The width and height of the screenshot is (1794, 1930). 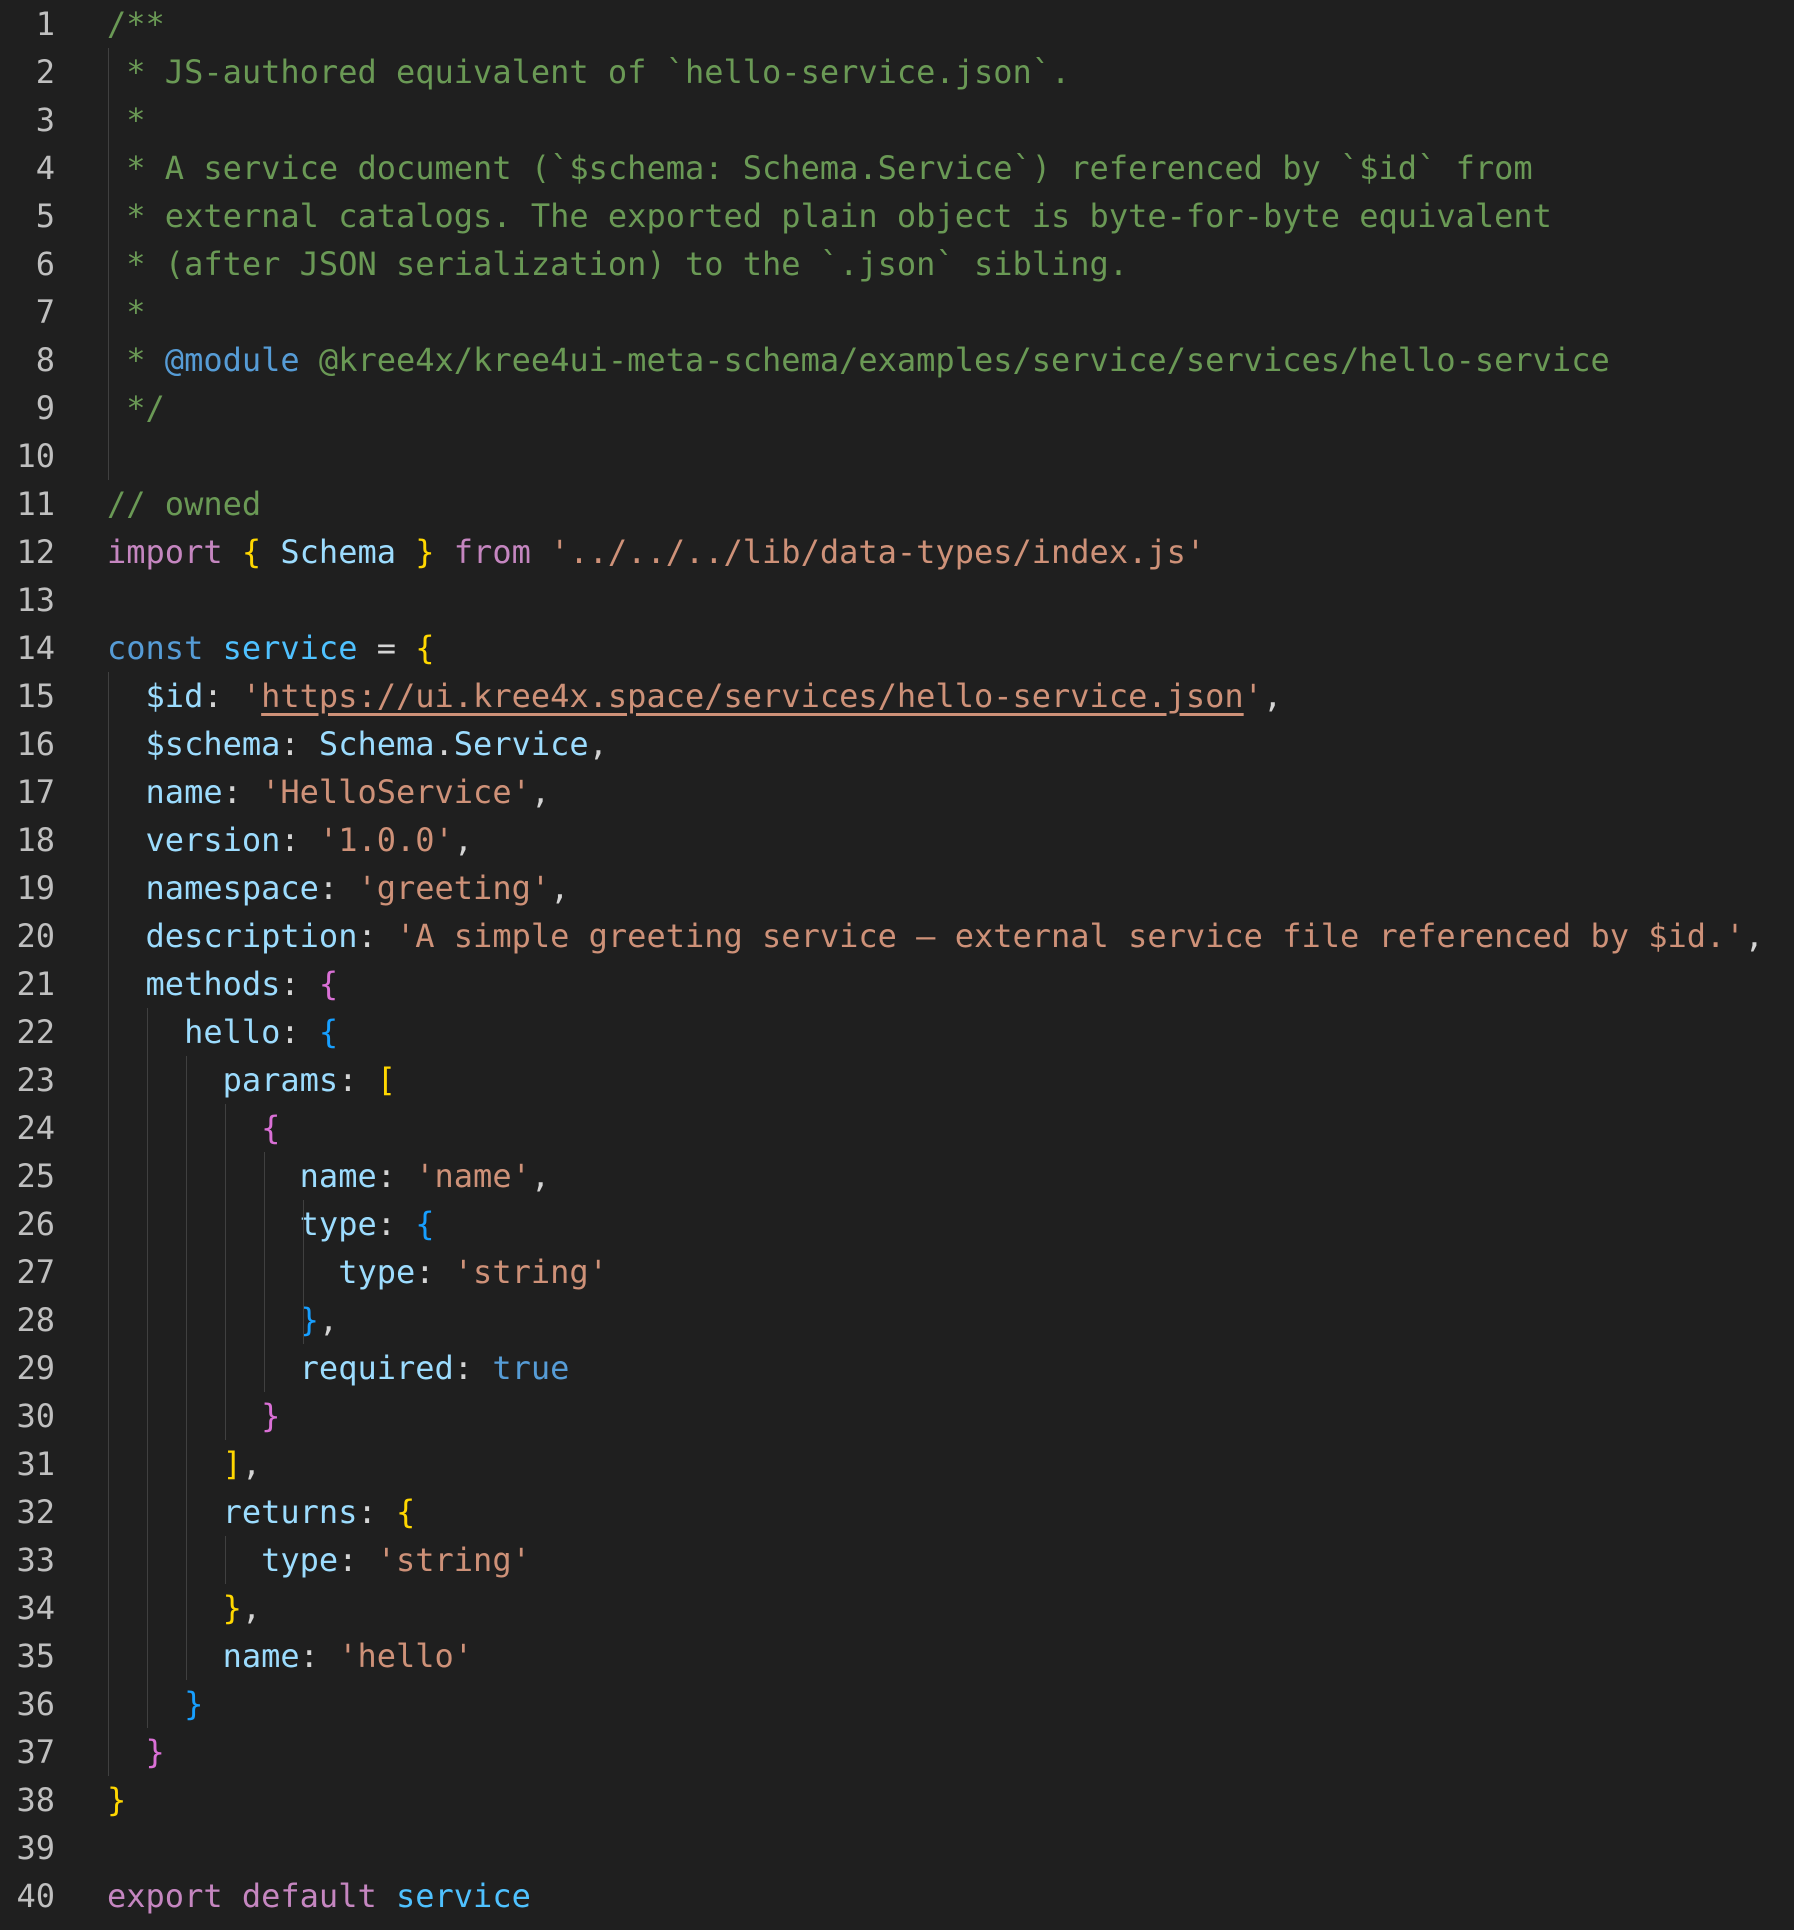 What do you see at coordinates (405, 1512) in the screenshot?
I see `code-token: {` at bounding box center [405, 1512].